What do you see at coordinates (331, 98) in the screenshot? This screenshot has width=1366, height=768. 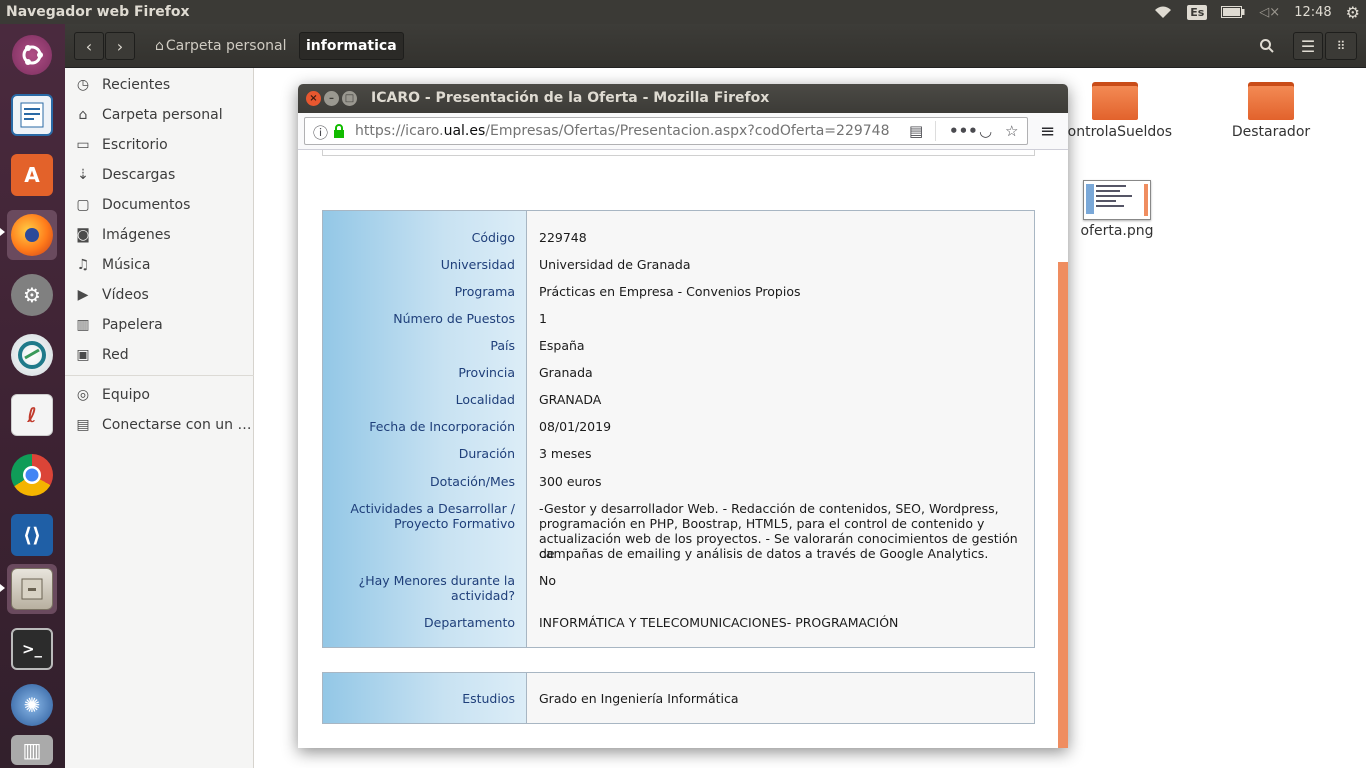 I see `minimize-window-button: –` at bounding box center [331, 98].